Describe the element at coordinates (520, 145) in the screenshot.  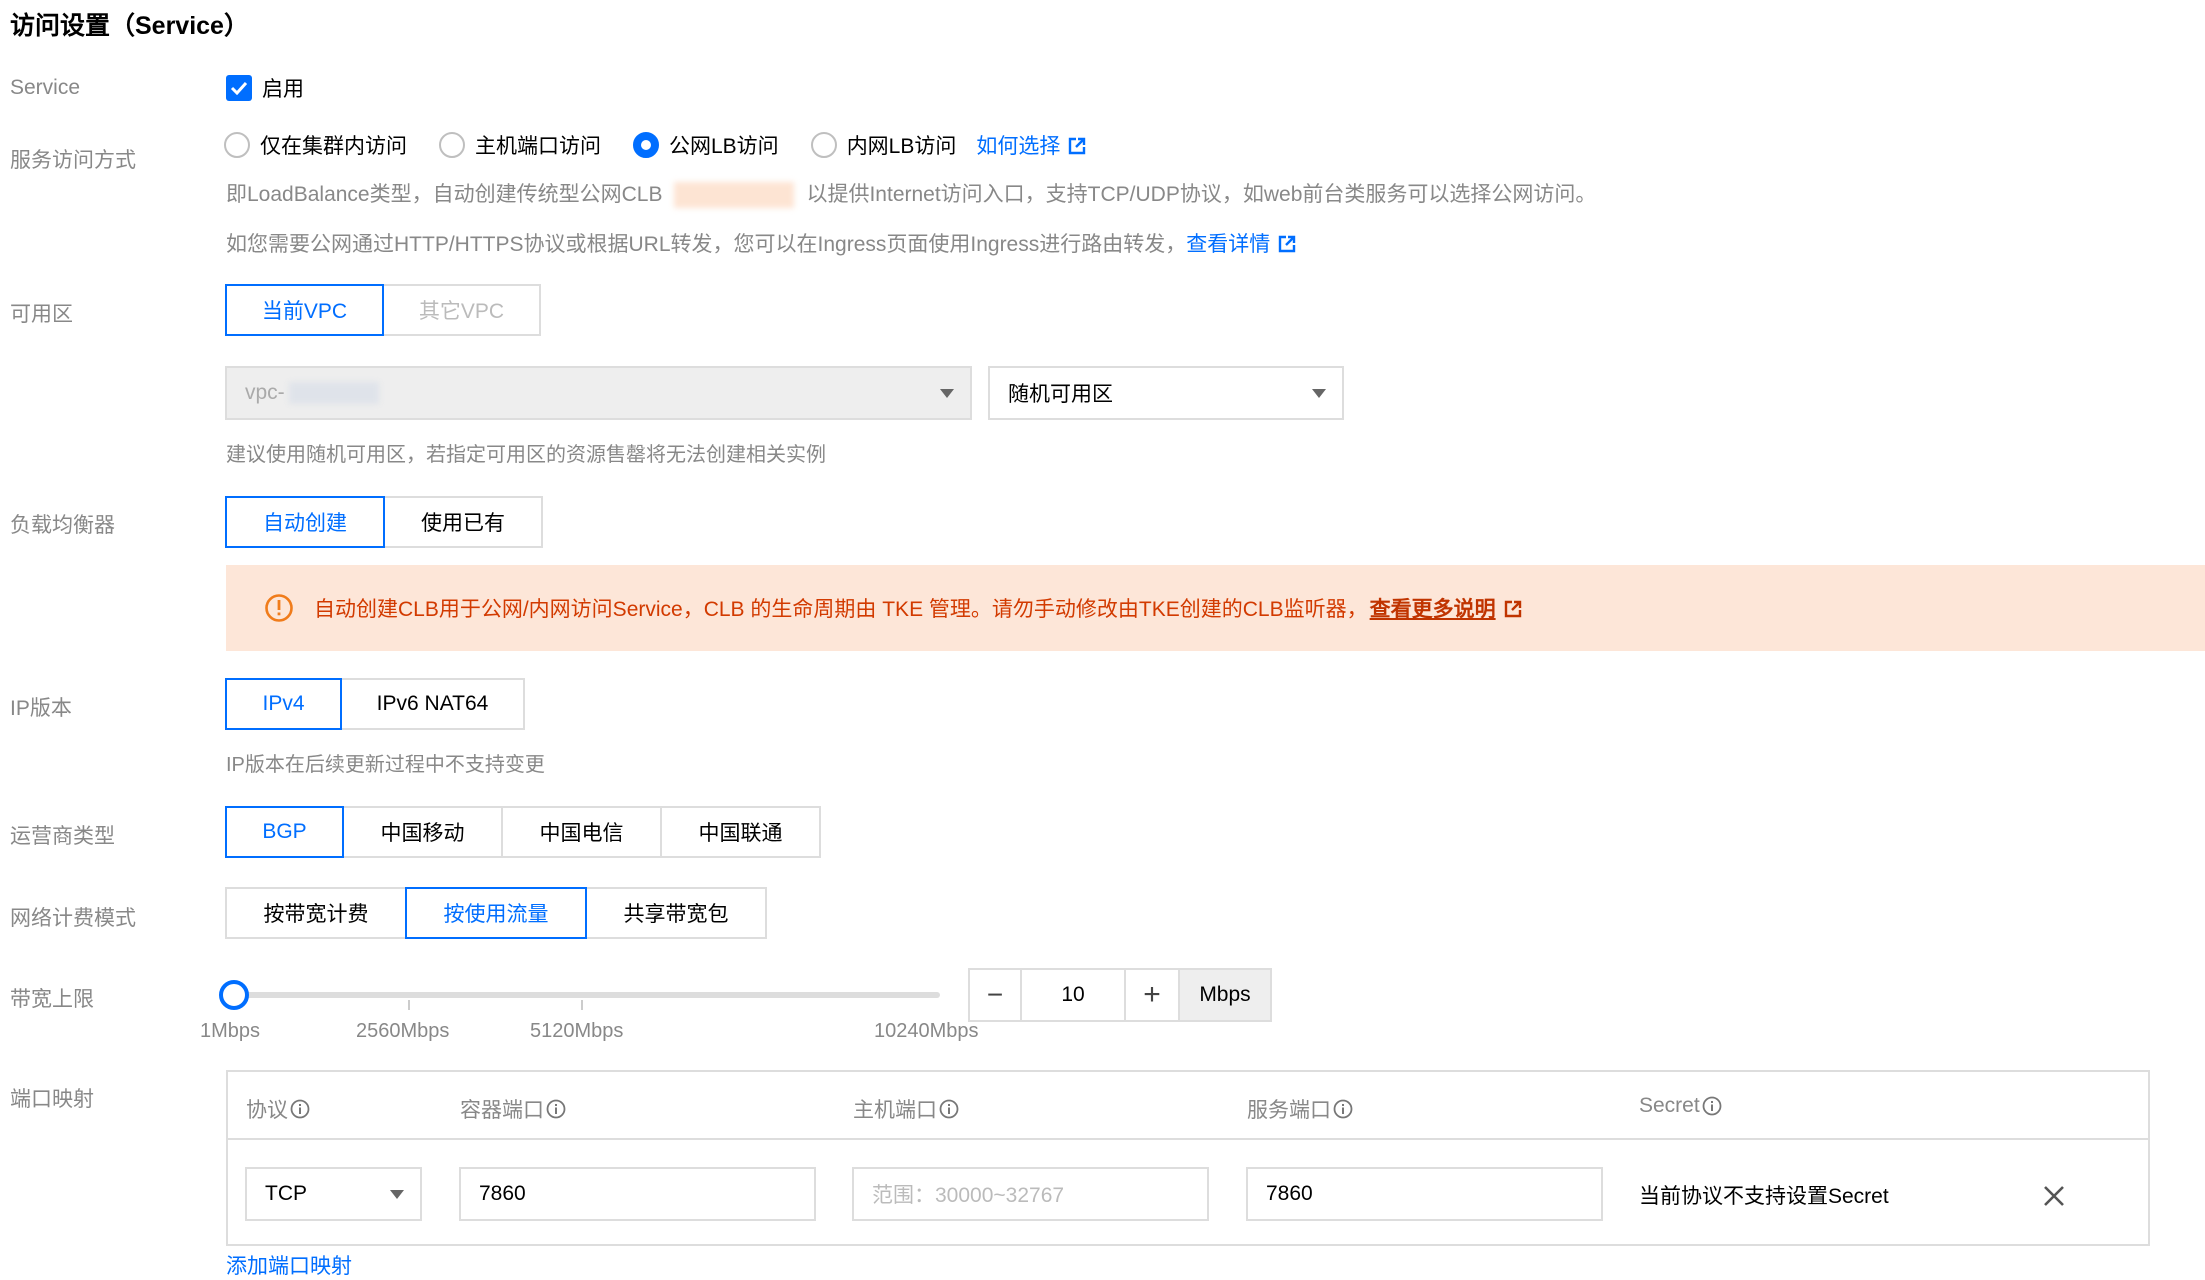
I see `radio-host-port: 主机端口访问` at that location.